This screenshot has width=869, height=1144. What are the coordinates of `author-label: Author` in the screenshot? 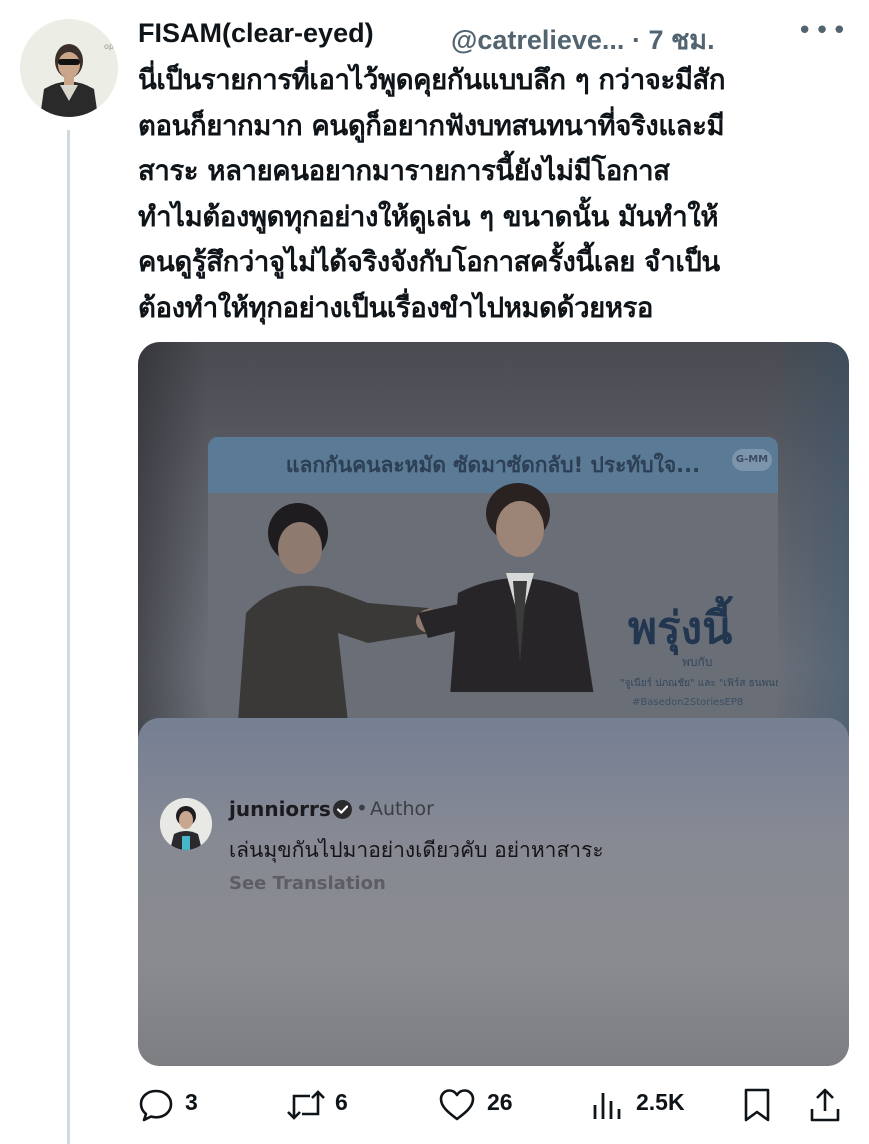 It's located at (402, 809).